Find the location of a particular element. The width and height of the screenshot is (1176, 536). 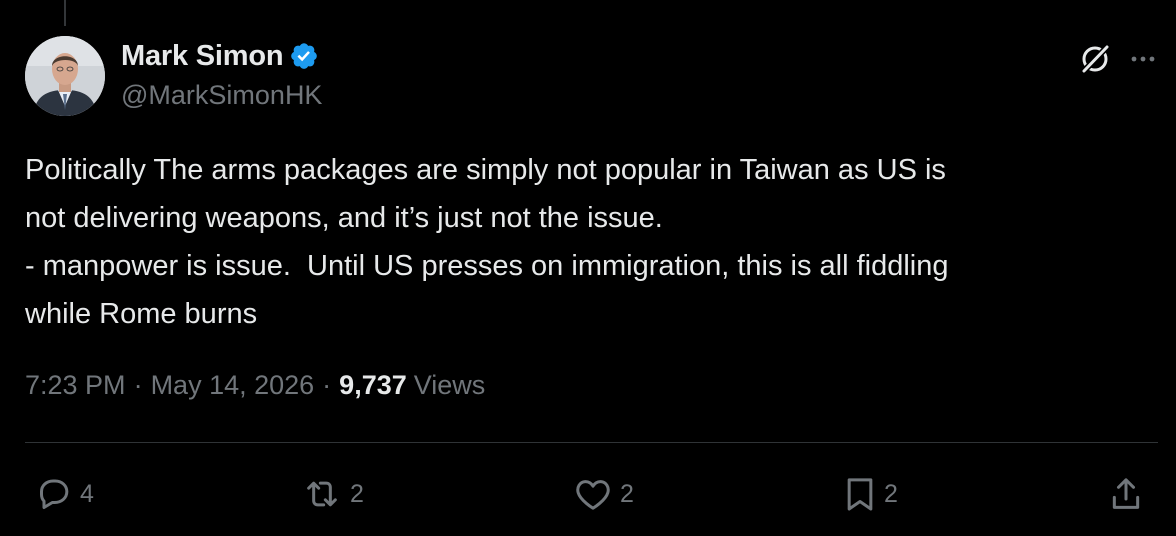

bookmark-button: 2 is located at coordinates (870, 494).